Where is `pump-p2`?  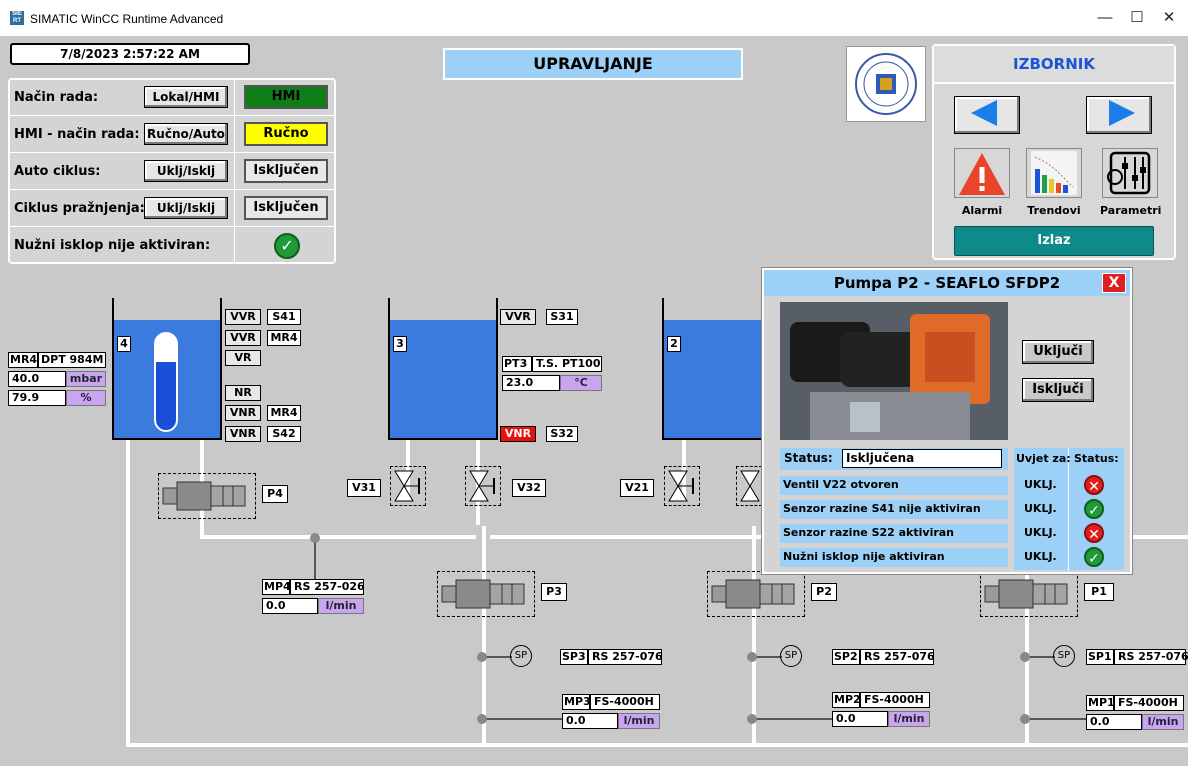
pump-p2 is located at coordinates (756, 594).